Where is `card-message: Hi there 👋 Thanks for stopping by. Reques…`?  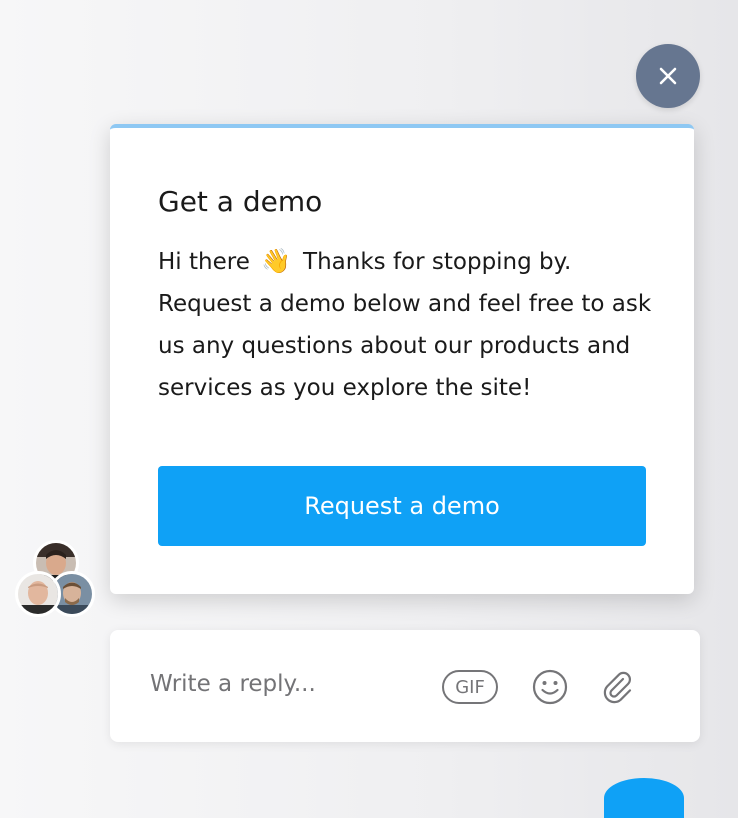 card-message: Hi there 👋 Thanks for stopping by. Reques… is located at coordinates (408, 324).